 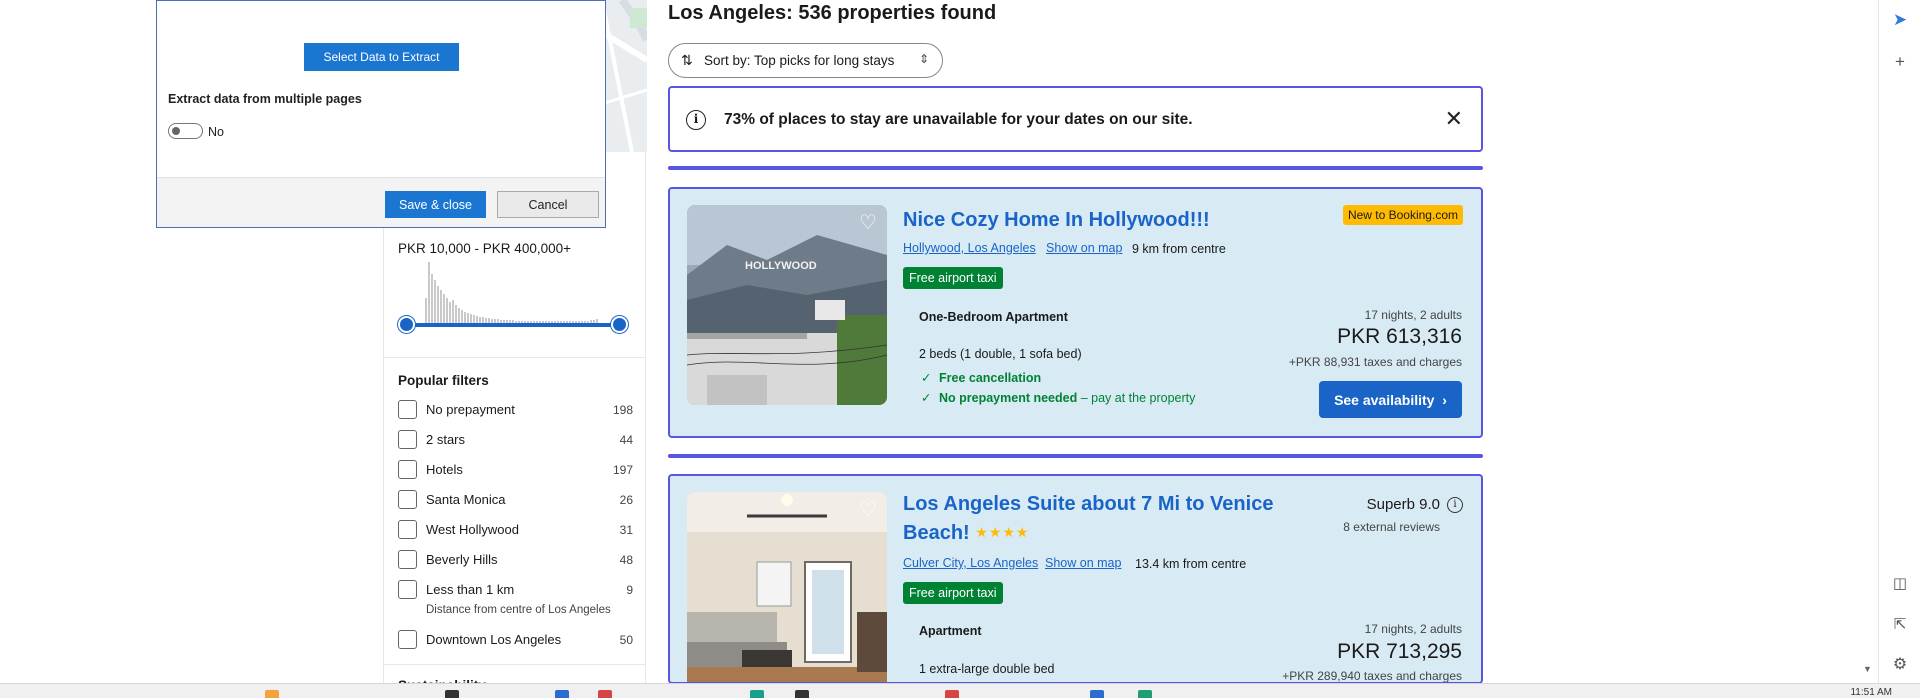 What do you see at coordinates (781, 266) in the screenshot?
I see `svg-text: HOLLYWOOD` at bounding box center [781, 266].